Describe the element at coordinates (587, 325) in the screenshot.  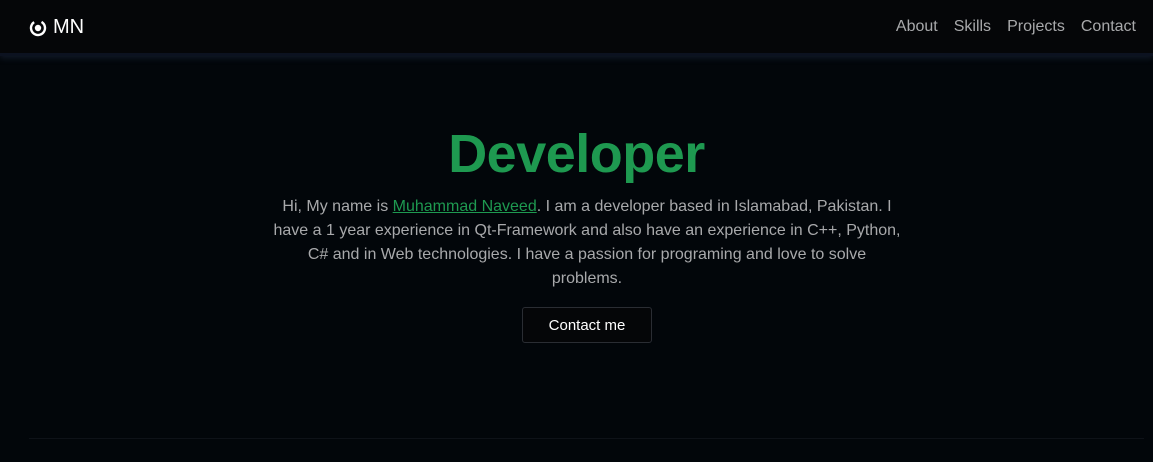
I see `contact-me-button: Contact me` at that location.